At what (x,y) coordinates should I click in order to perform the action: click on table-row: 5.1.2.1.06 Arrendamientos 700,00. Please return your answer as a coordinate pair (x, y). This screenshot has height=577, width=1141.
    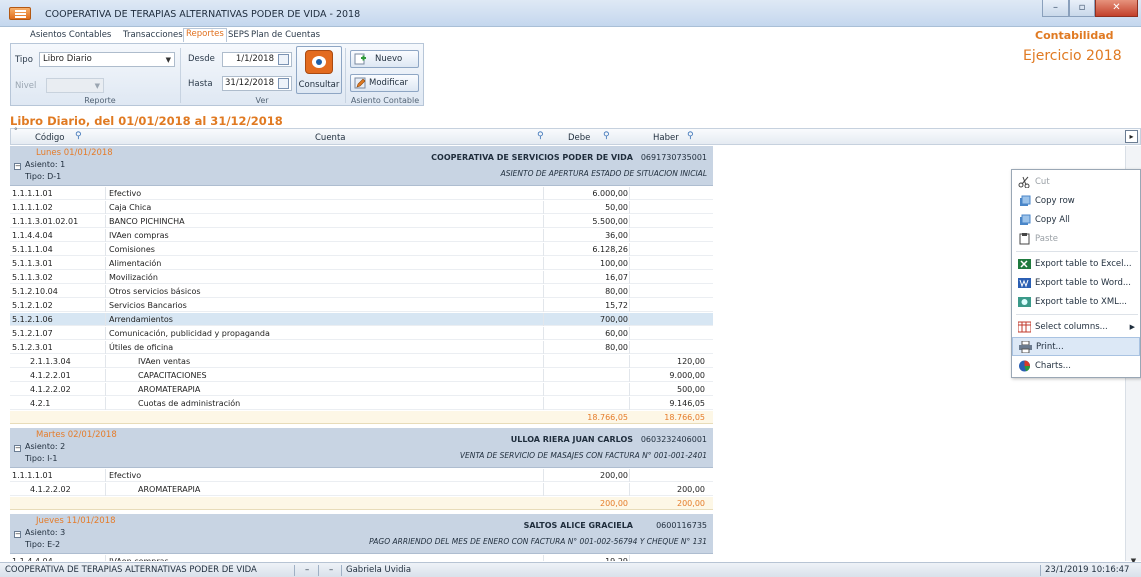
    Looking at the image, I should click on (361, 319).